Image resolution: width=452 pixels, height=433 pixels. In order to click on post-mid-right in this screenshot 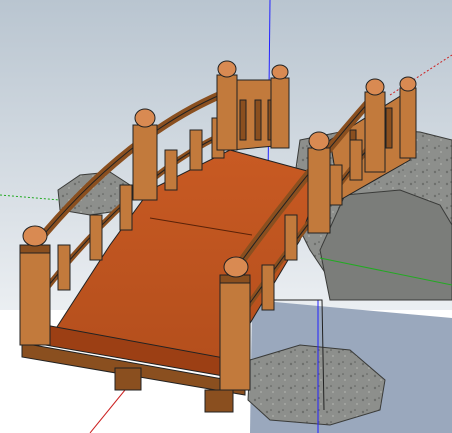, I will do `click(319, 182)`.